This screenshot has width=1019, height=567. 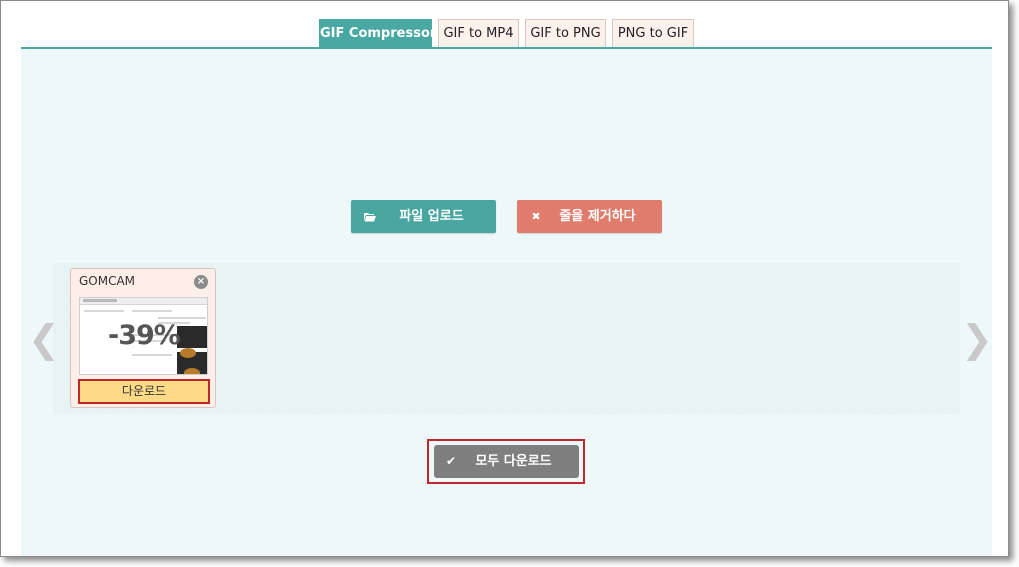 I want to click on tab-png-to-gif: PNG to GIF, so click(x=653, y=33).